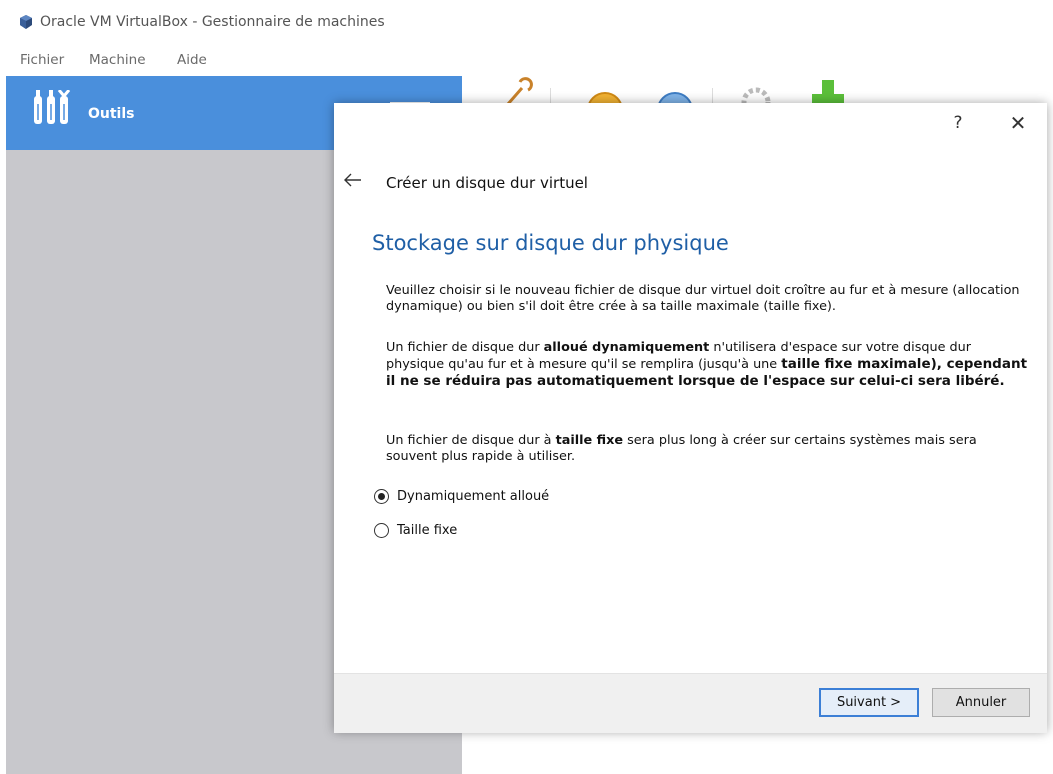 The image size is (1053, 774). What do you see at coordinates (1018, 123) in the screenshot?
I see `close-button: ✕` at bounding box center [1018, 123].